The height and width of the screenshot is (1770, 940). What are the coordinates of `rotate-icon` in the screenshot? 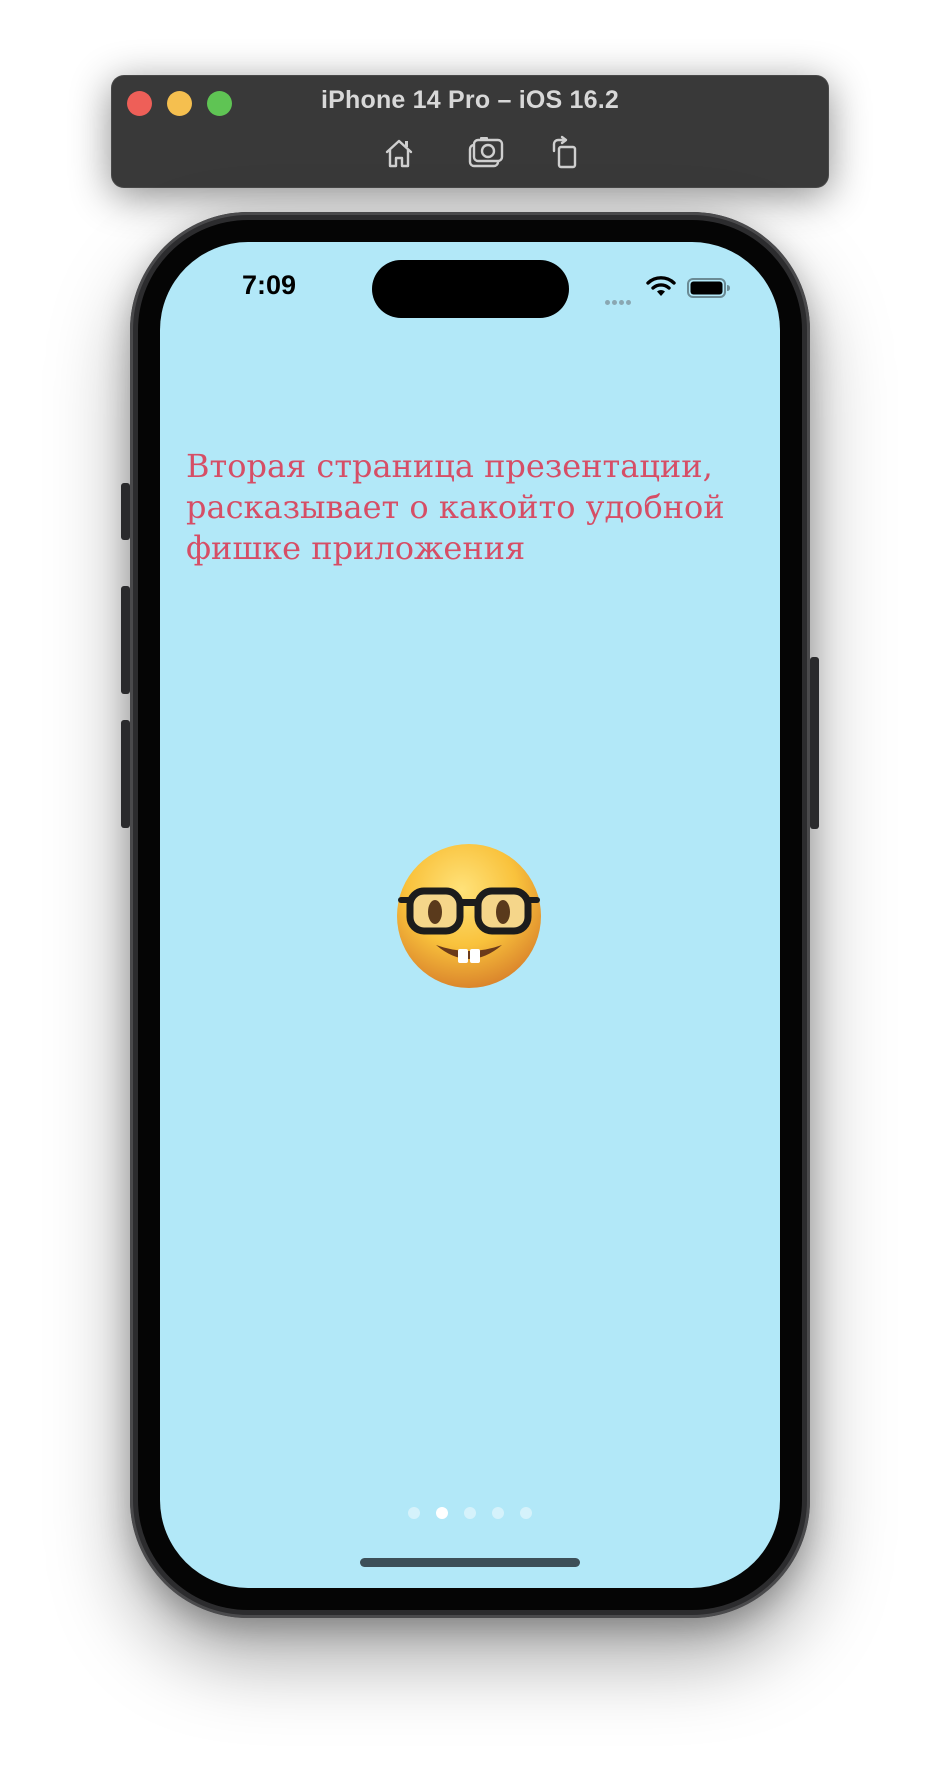 It's located at (564, 152).